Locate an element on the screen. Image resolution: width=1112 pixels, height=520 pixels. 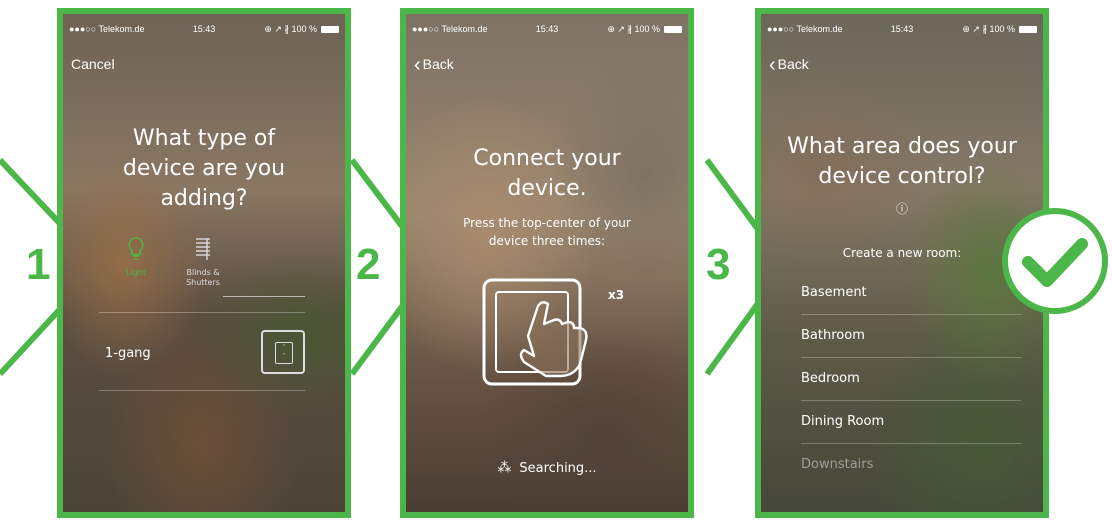
gang-option-row: 1-gang ˄ ˅ is located at coordinates (202, 355).